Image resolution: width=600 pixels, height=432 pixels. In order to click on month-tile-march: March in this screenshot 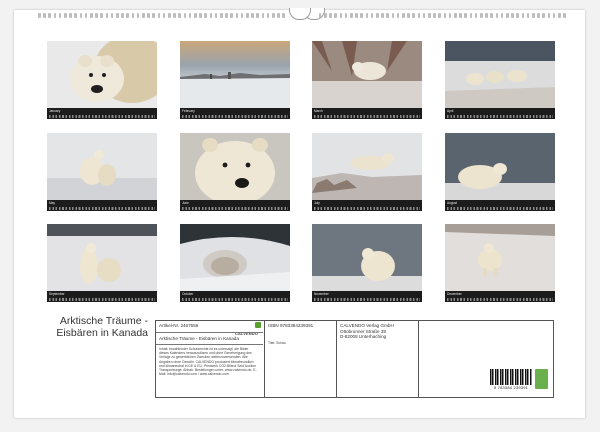, I will do `click(367, 80)`.